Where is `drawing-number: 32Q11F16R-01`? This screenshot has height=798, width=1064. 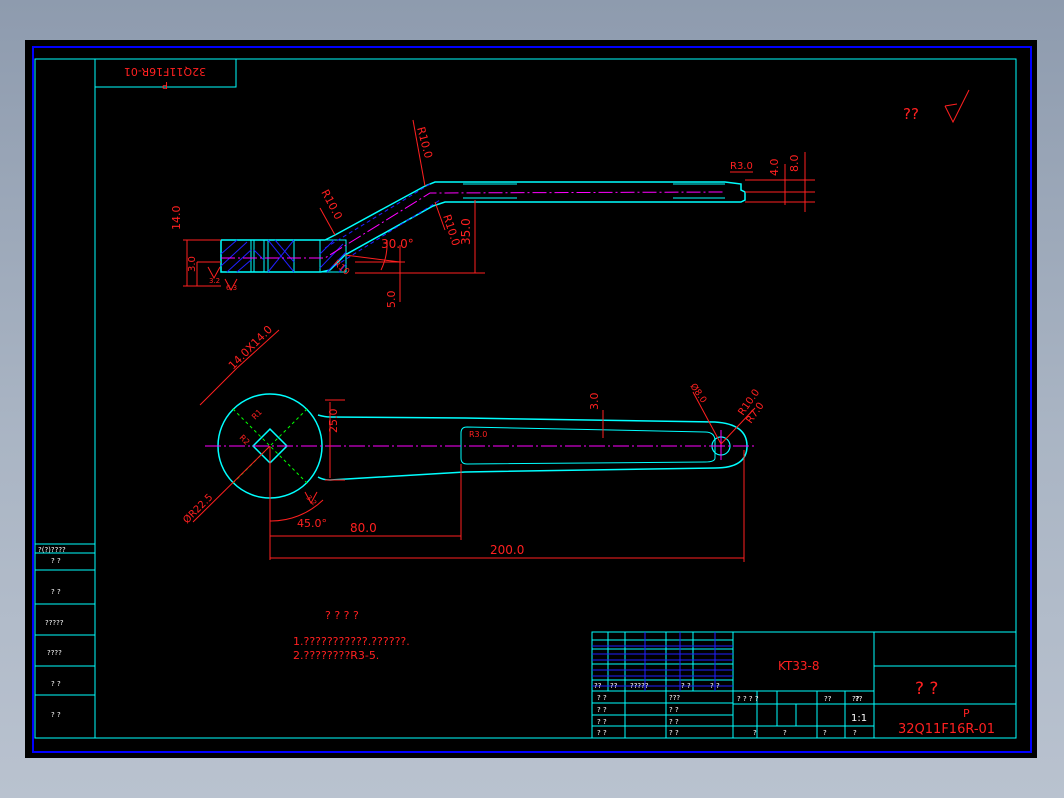 drawing-number: 32Q11F16R-01 is located at coordinates (946, 729).